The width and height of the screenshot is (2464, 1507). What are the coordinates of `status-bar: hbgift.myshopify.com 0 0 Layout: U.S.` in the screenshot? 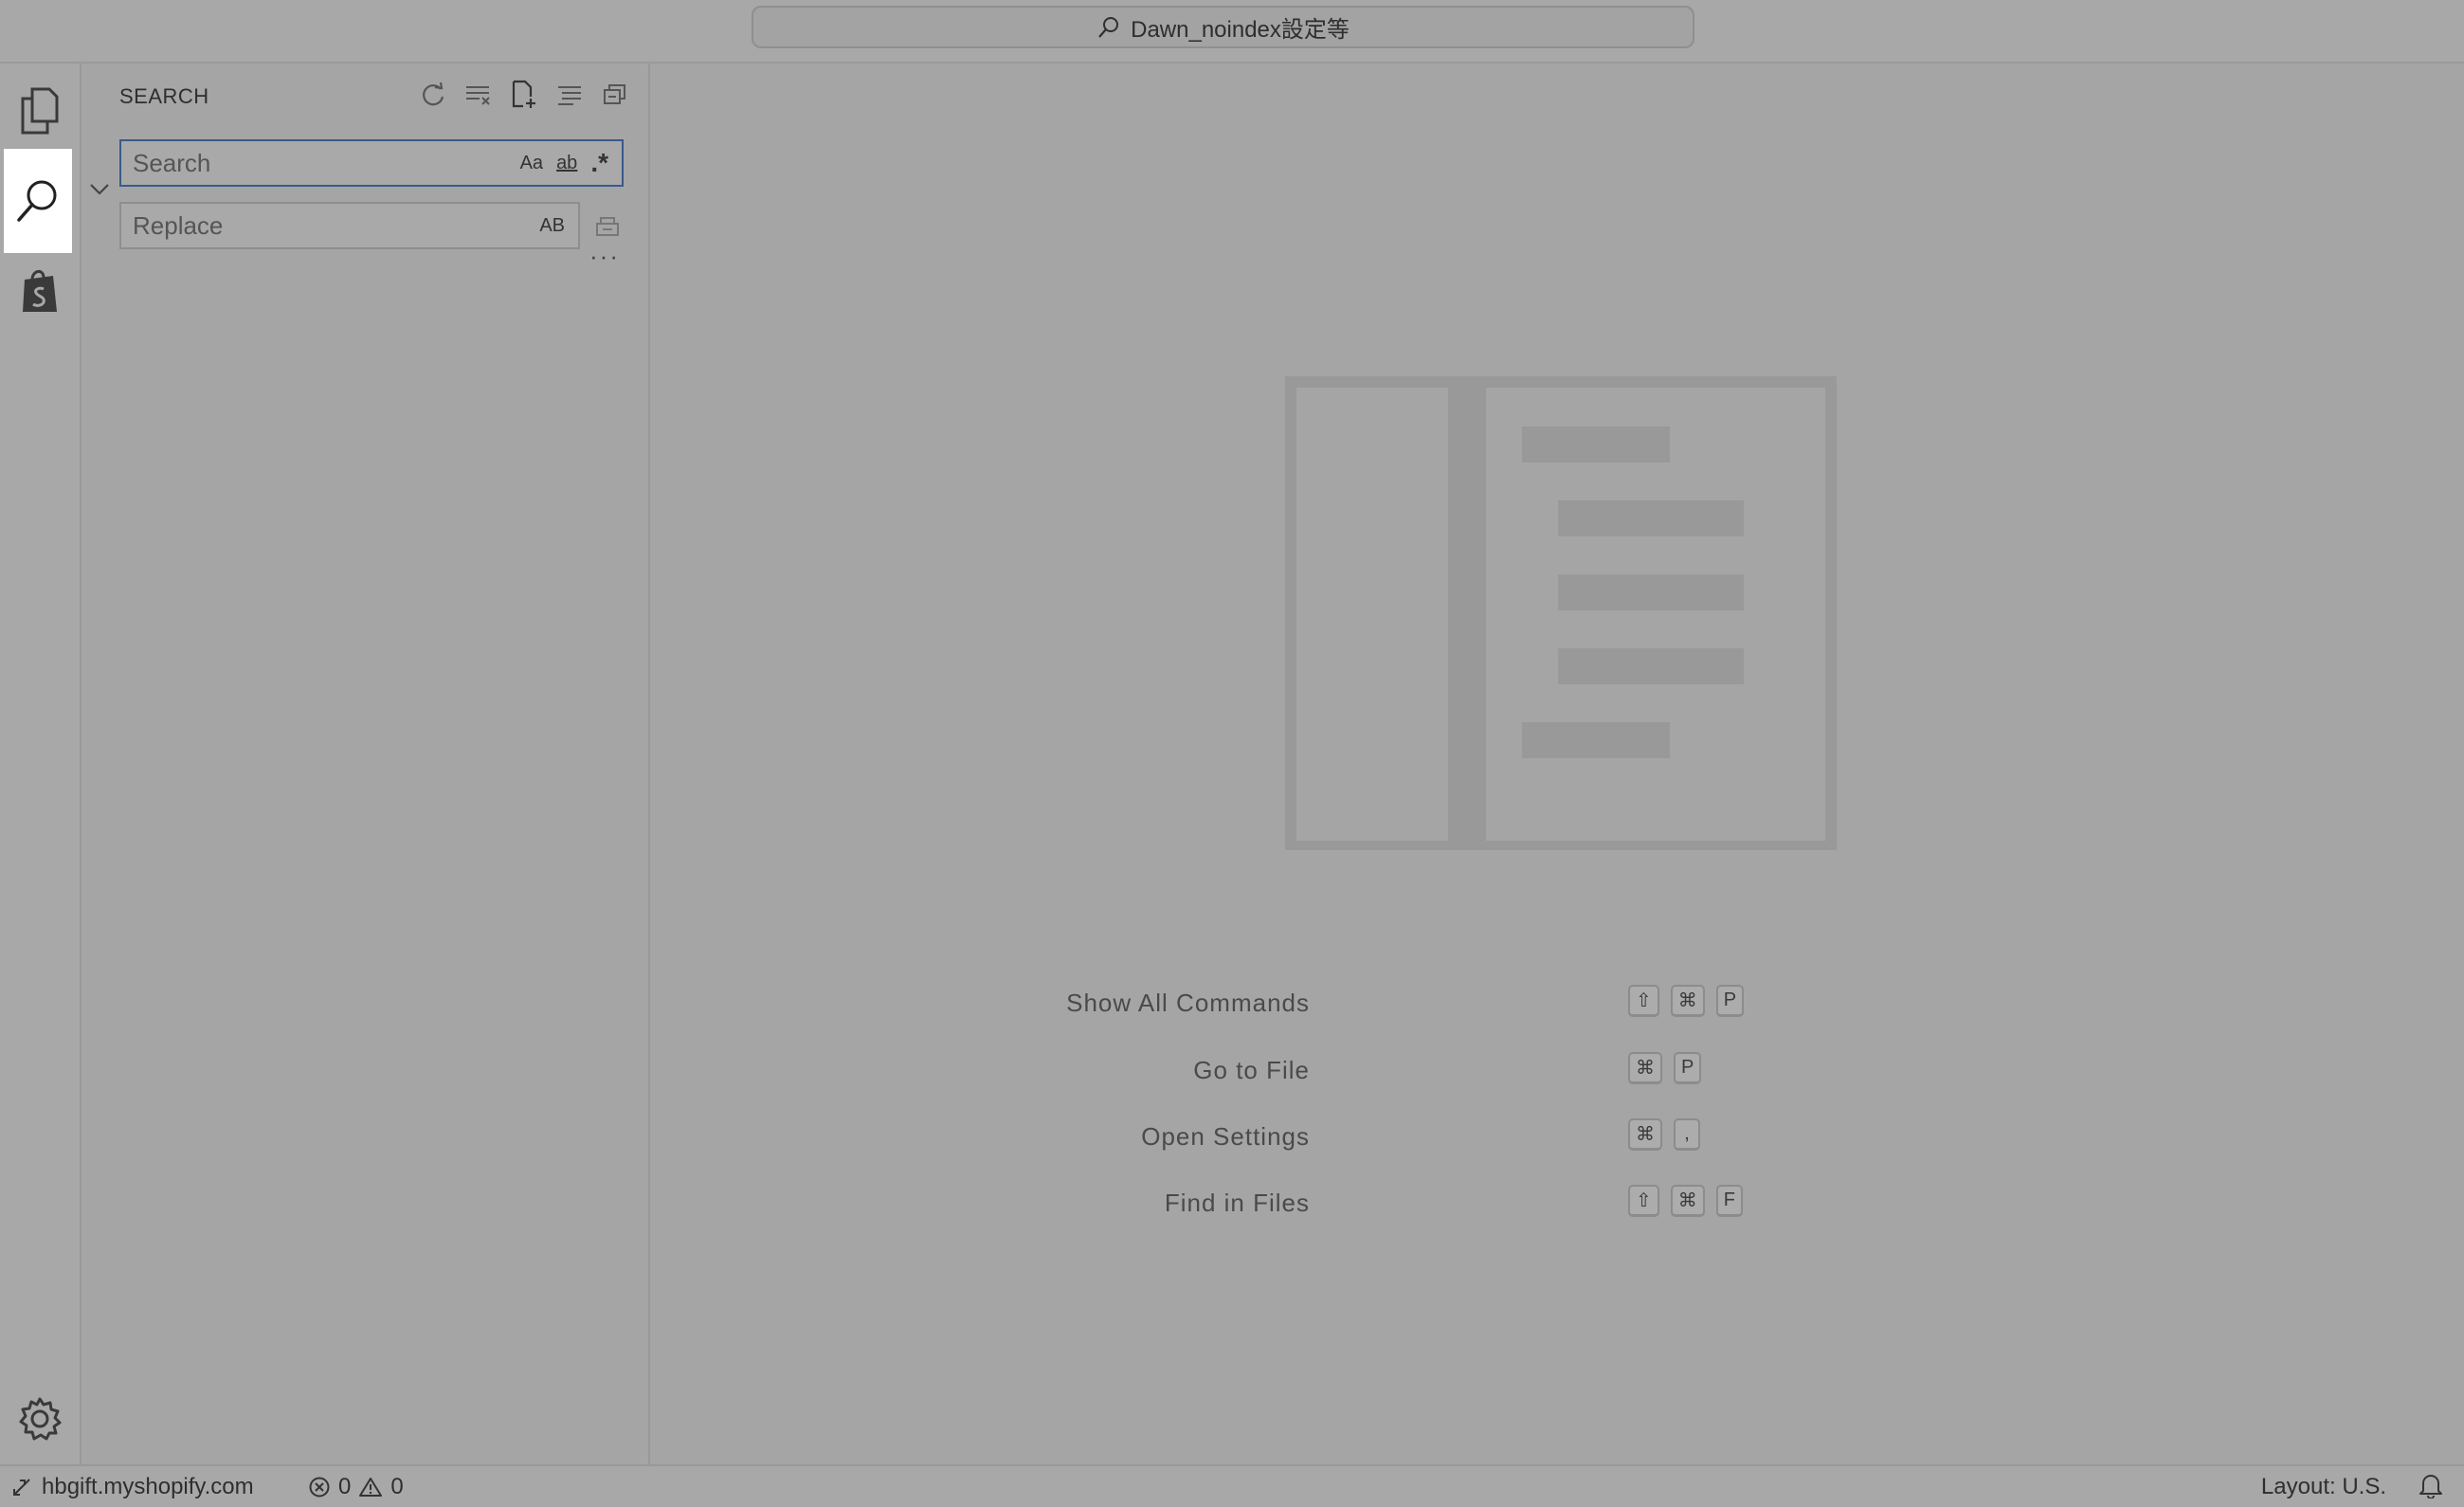 It's located at (1232, 1485).